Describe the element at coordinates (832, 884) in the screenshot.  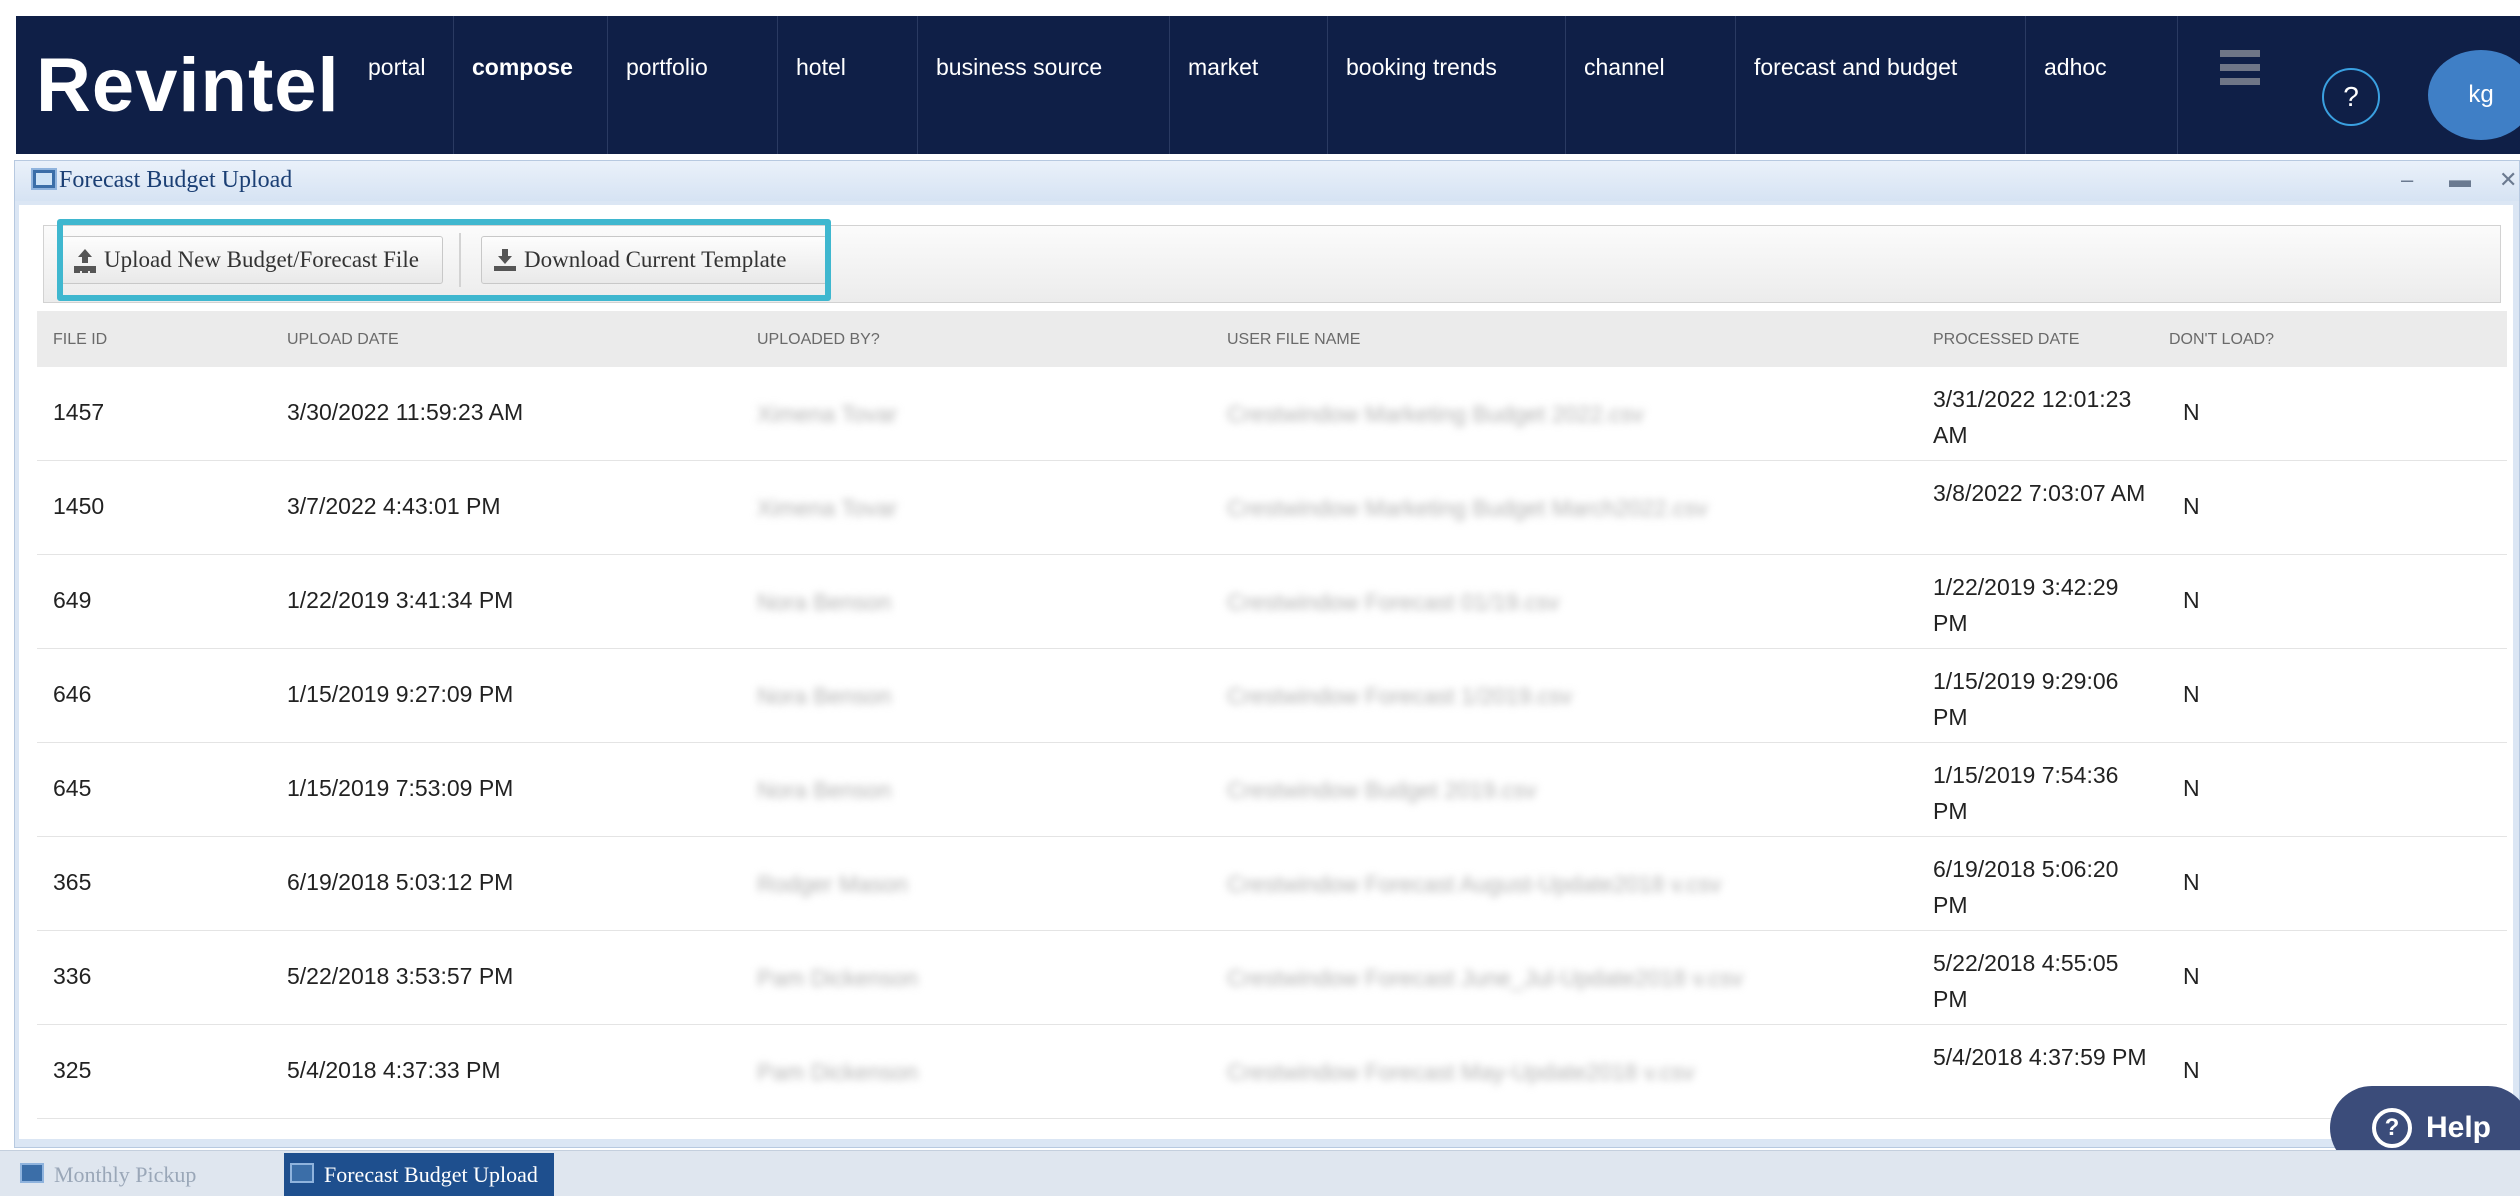
I see `cell-uploaded-by: Rodger Mason` at that location.